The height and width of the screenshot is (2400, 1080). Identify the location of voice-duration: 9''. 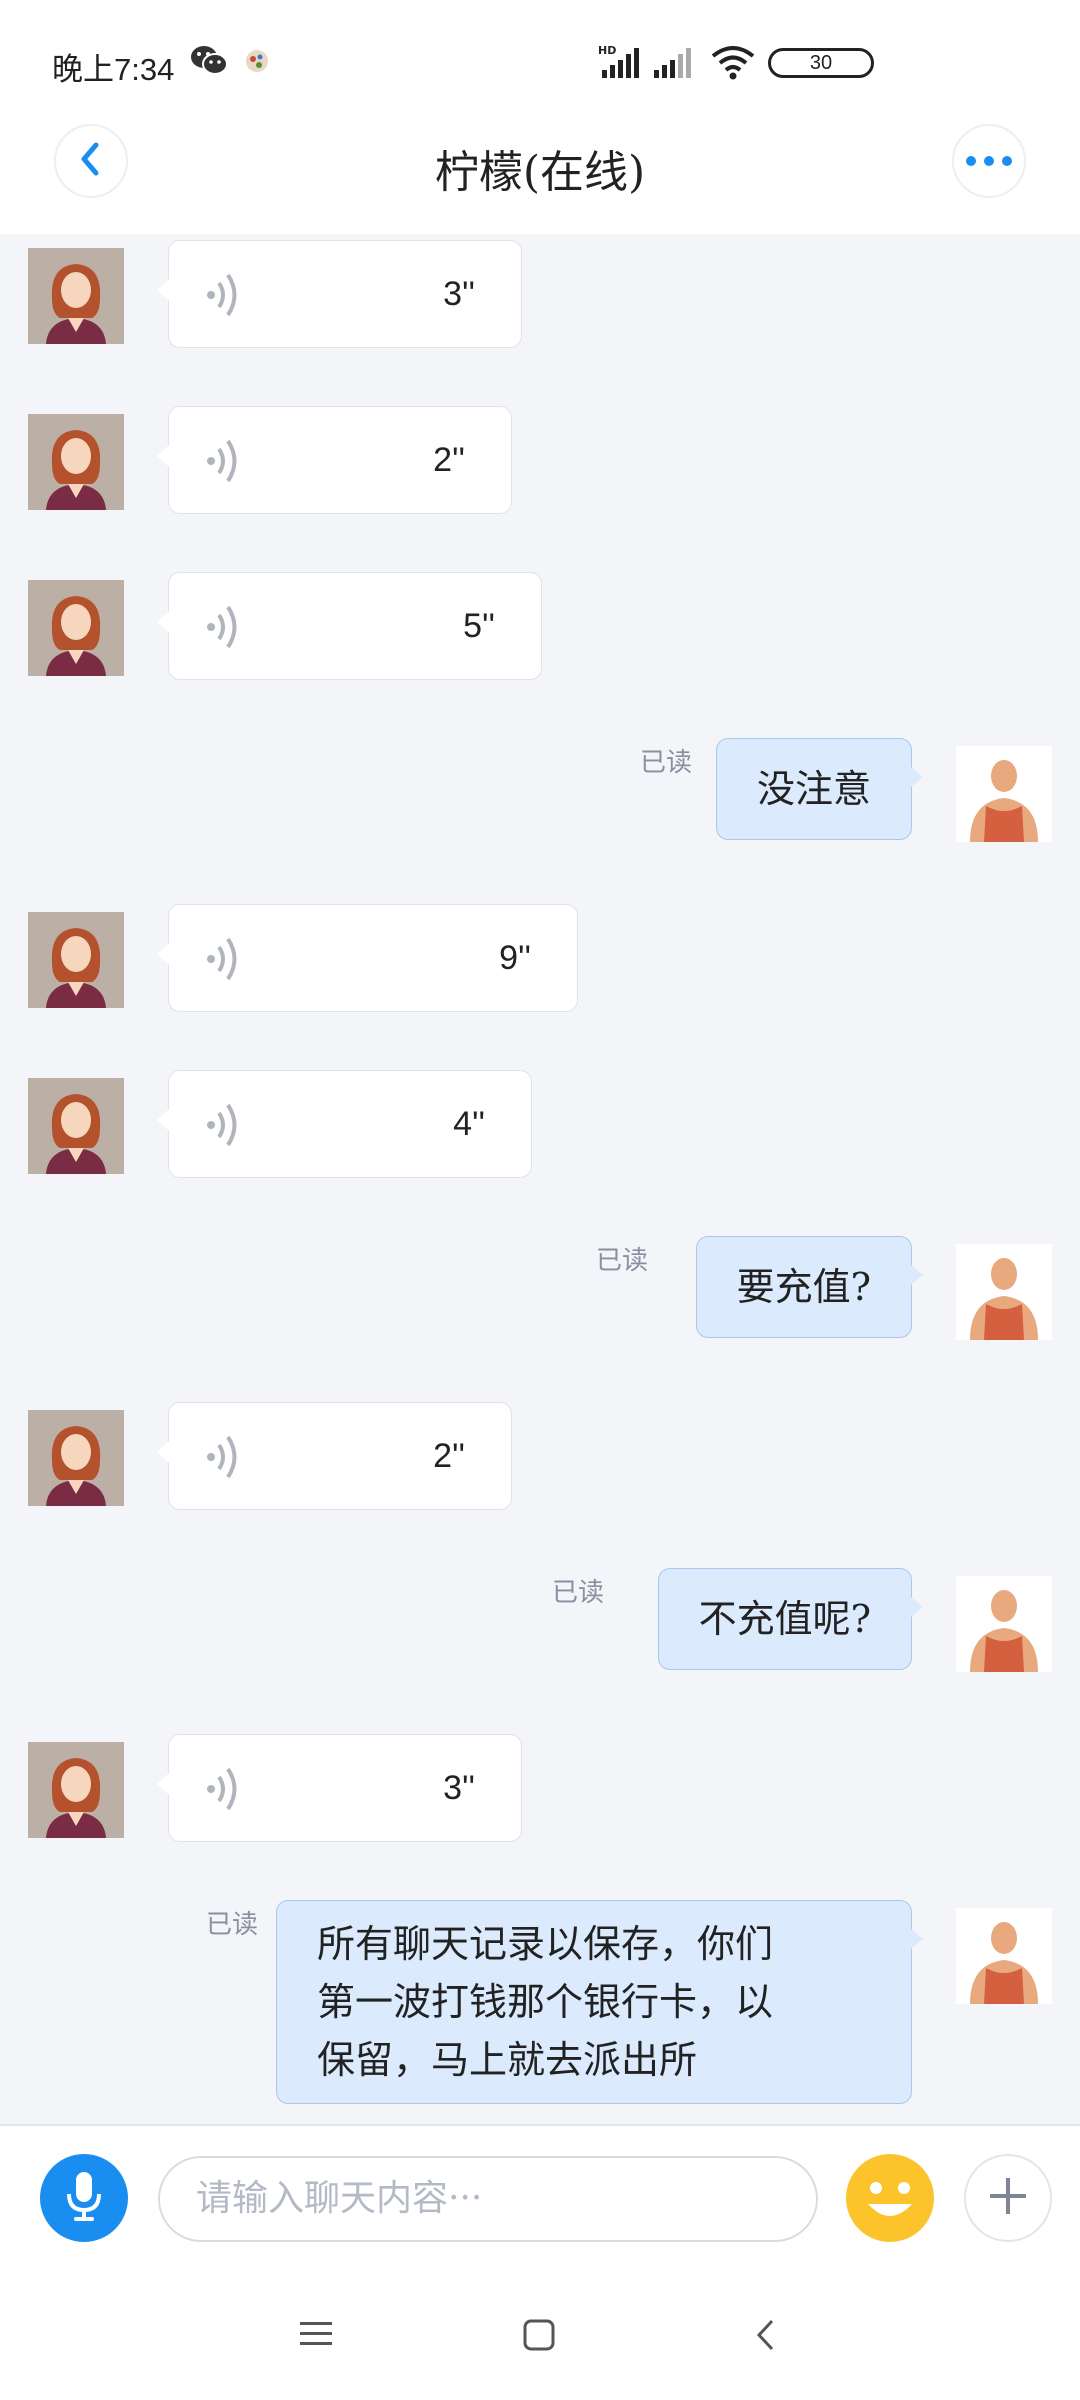
(515, 958).